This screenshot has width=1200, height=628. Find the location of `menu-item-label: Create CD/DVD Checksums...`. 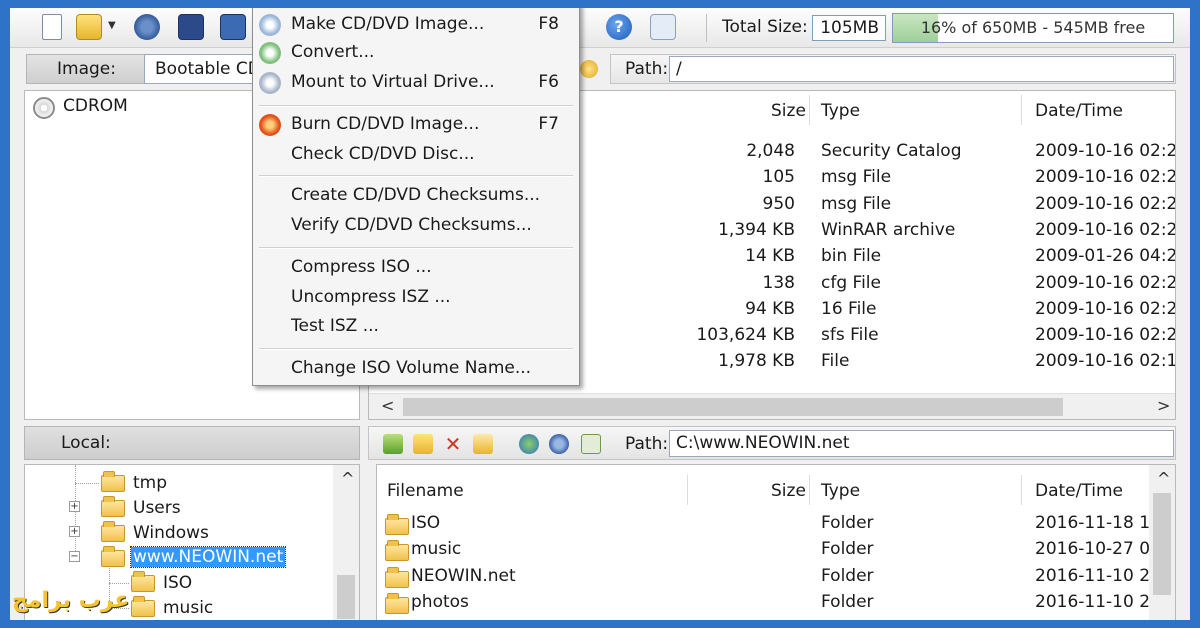

menu-item-label: Create CD/DVD Checksums... is located at coordinates (416, 195).